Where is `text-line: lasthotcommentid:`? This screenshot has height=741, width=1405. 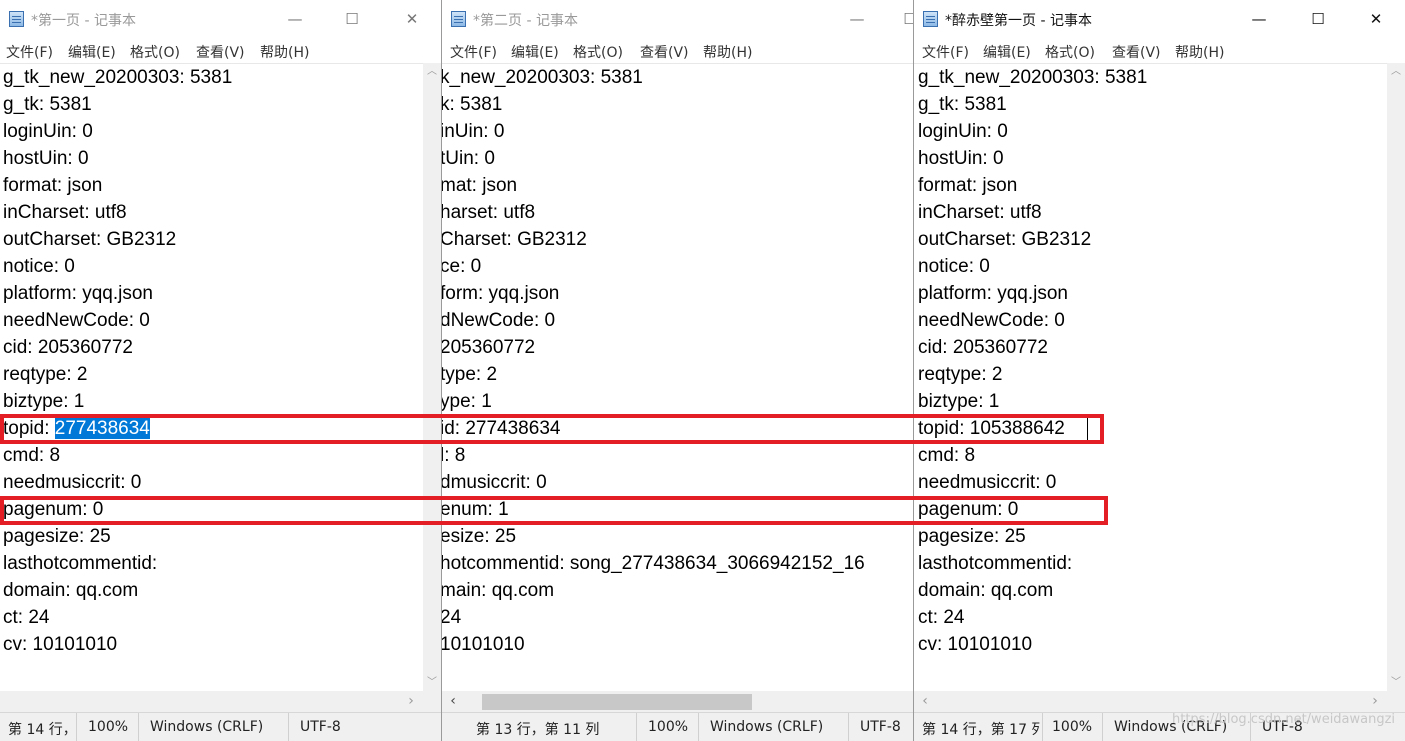 text-line: lasthotcommentid: is located at coordinates (995, 563).